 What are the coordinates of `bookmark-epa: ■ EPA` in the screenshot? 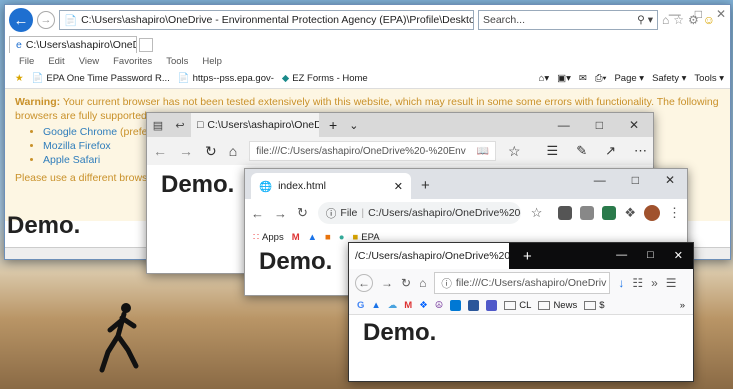 It's located at (366, 237).